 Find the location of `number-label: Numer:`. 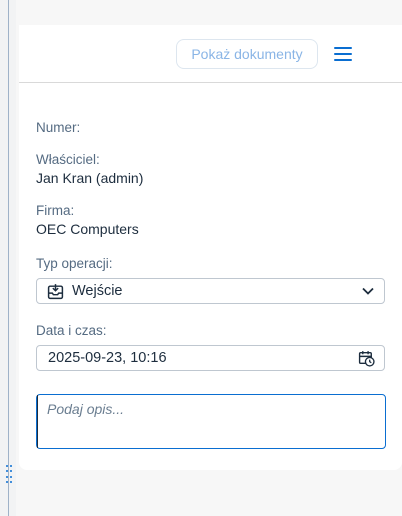

number-label: Numer: is located at coordinates (58, 127).